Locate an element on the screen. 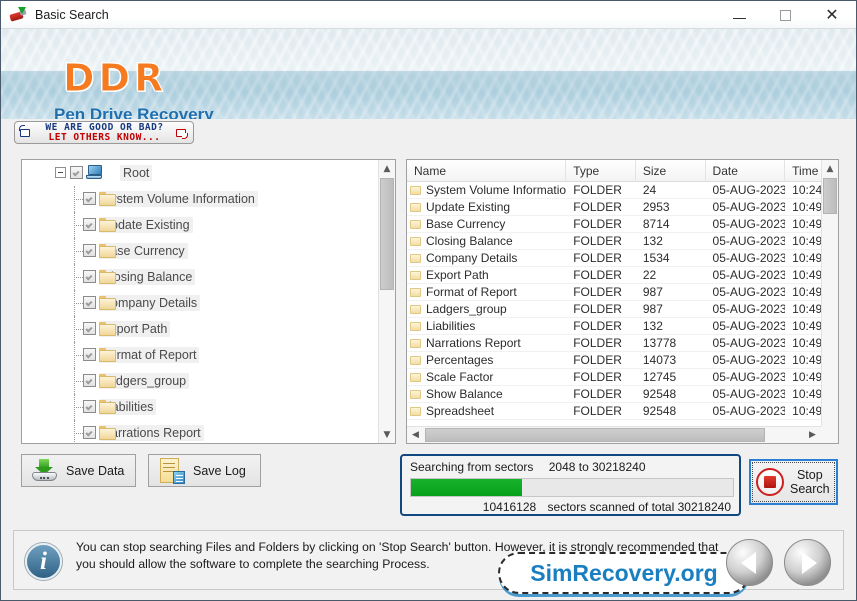  tree-item: Closing Balance is located at coordinates (200, 277).